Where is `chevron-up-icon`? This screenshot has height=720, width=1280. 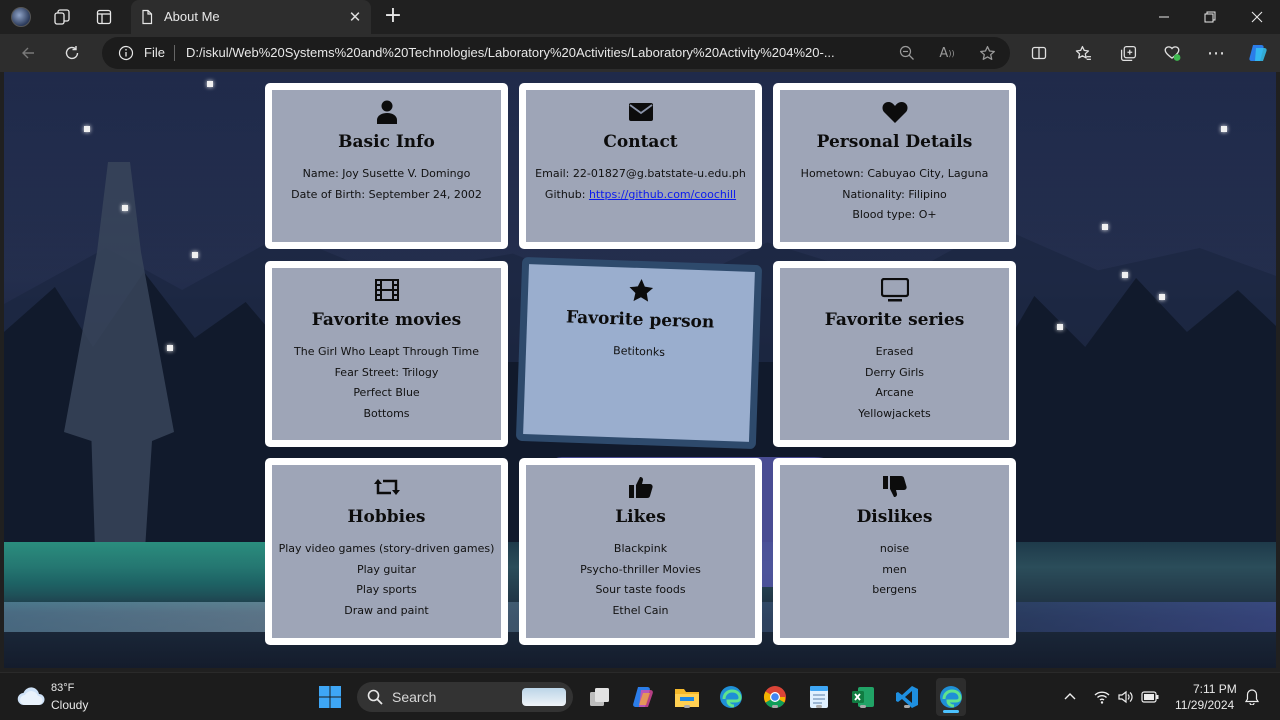
chevron-up-icon is located at coordinates (1070, 697).